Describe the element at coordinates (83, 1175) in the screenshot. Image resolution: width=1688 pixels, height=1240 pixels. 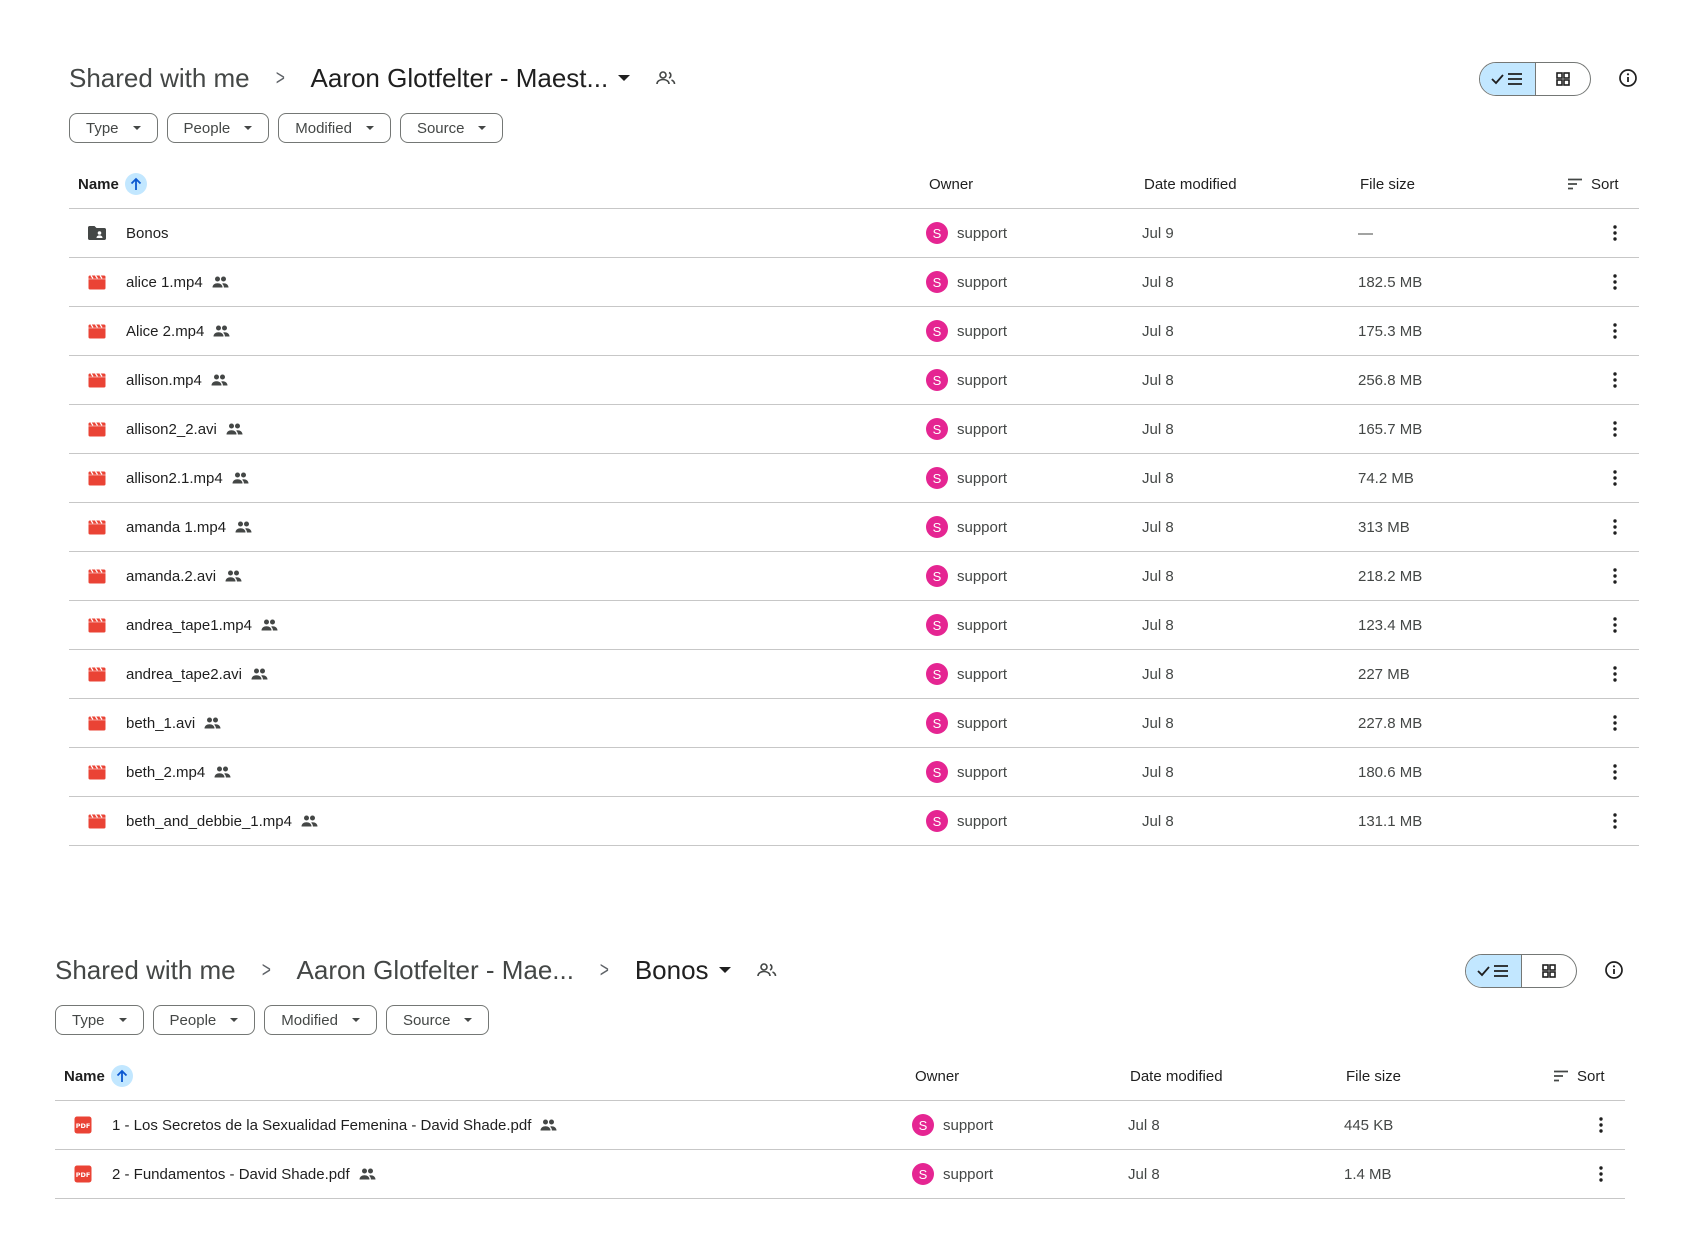
I see `pdf-badge-text: PDF` at that location.